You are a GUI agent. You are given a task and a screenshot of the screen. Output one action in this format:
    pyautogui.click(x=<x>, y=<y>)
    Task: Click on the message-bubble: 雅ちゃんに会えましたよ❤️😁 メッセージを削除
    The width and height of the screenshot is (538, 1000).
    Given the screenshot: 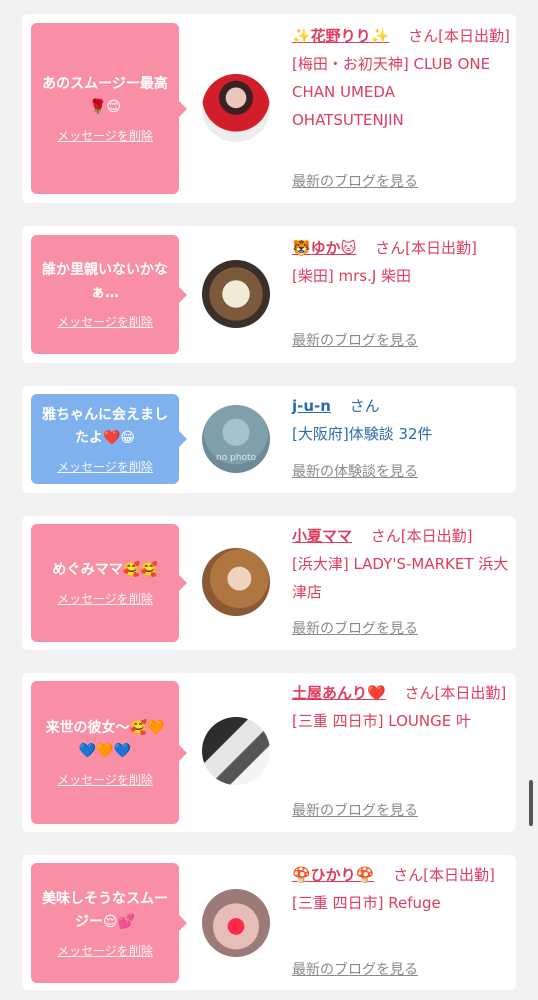 What is the action you would take?
    pyautogui.click(x=109, y=439)
    